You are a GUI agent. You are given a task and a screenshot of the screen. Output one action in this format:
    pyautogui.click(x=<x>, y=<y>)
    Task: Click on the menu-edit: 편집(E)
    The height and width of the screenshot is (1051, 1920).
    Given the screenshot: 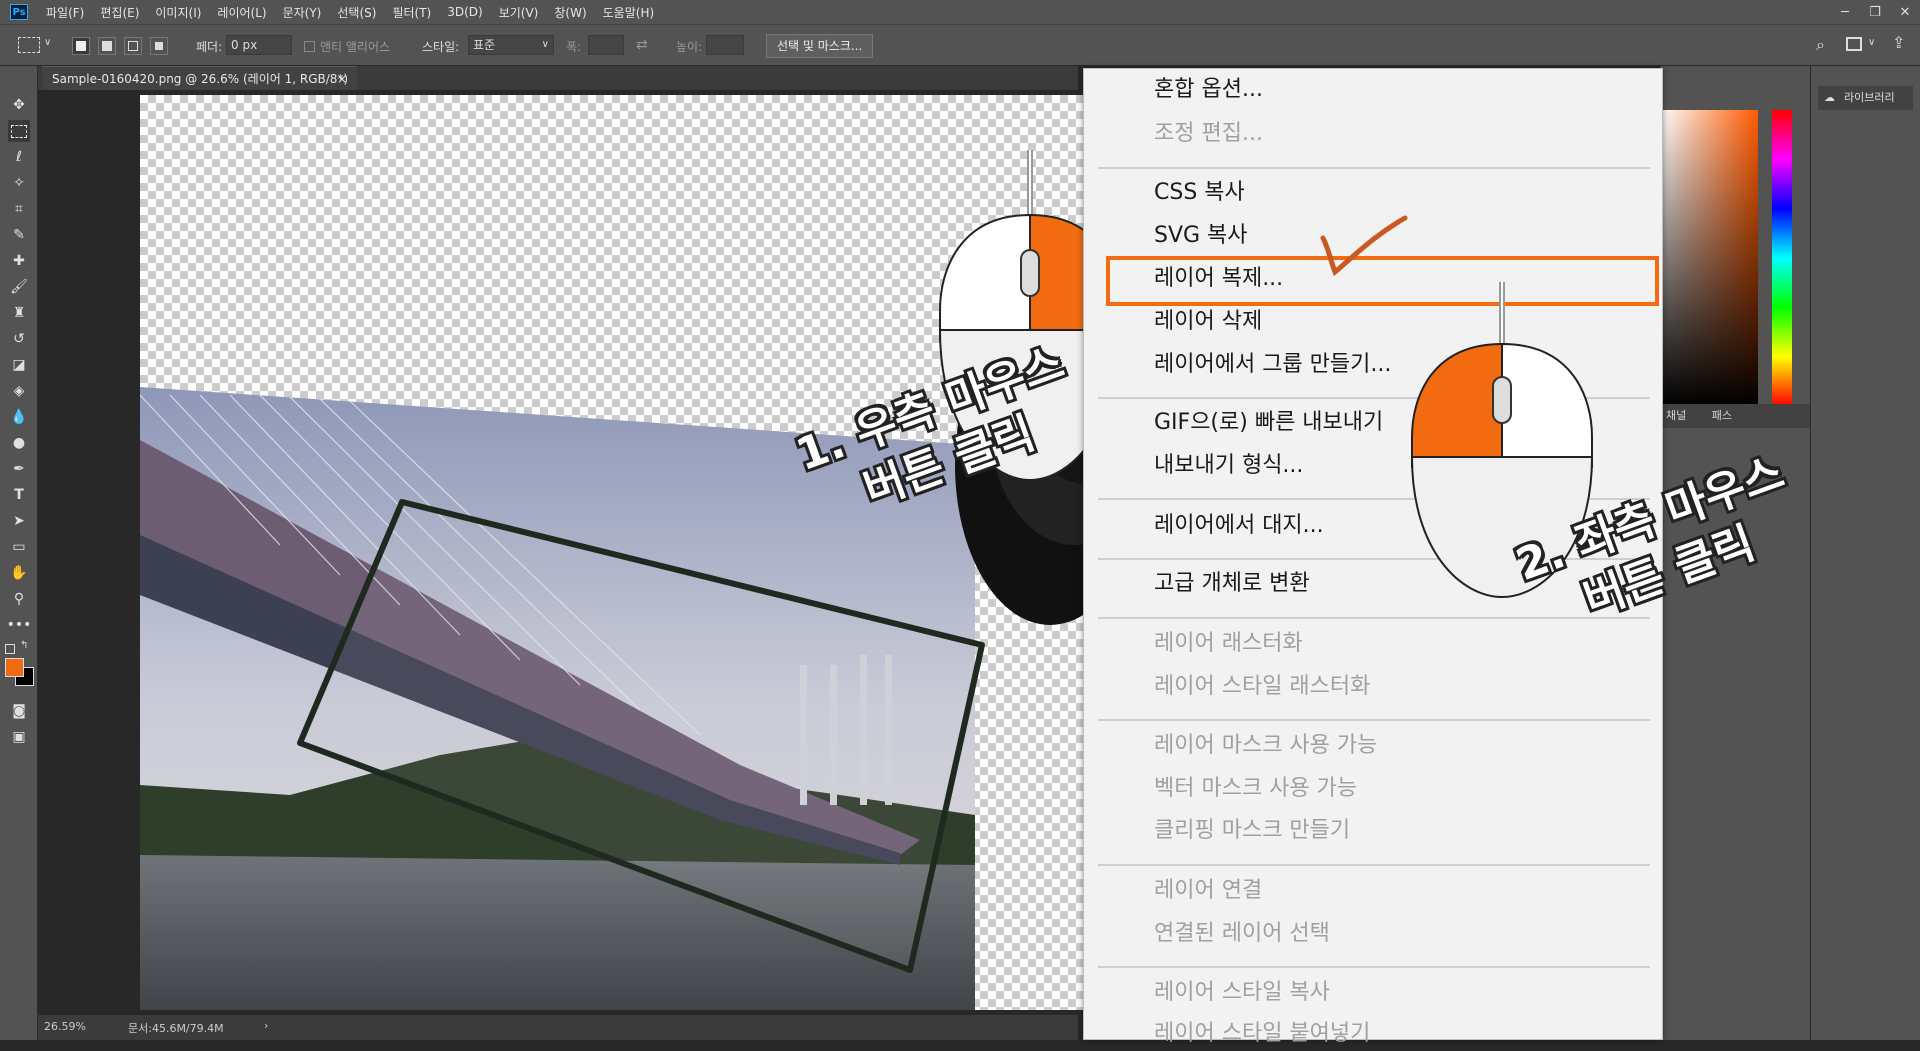 What is the action you would take?
    pyautogui.click(x=119, y=12)
    